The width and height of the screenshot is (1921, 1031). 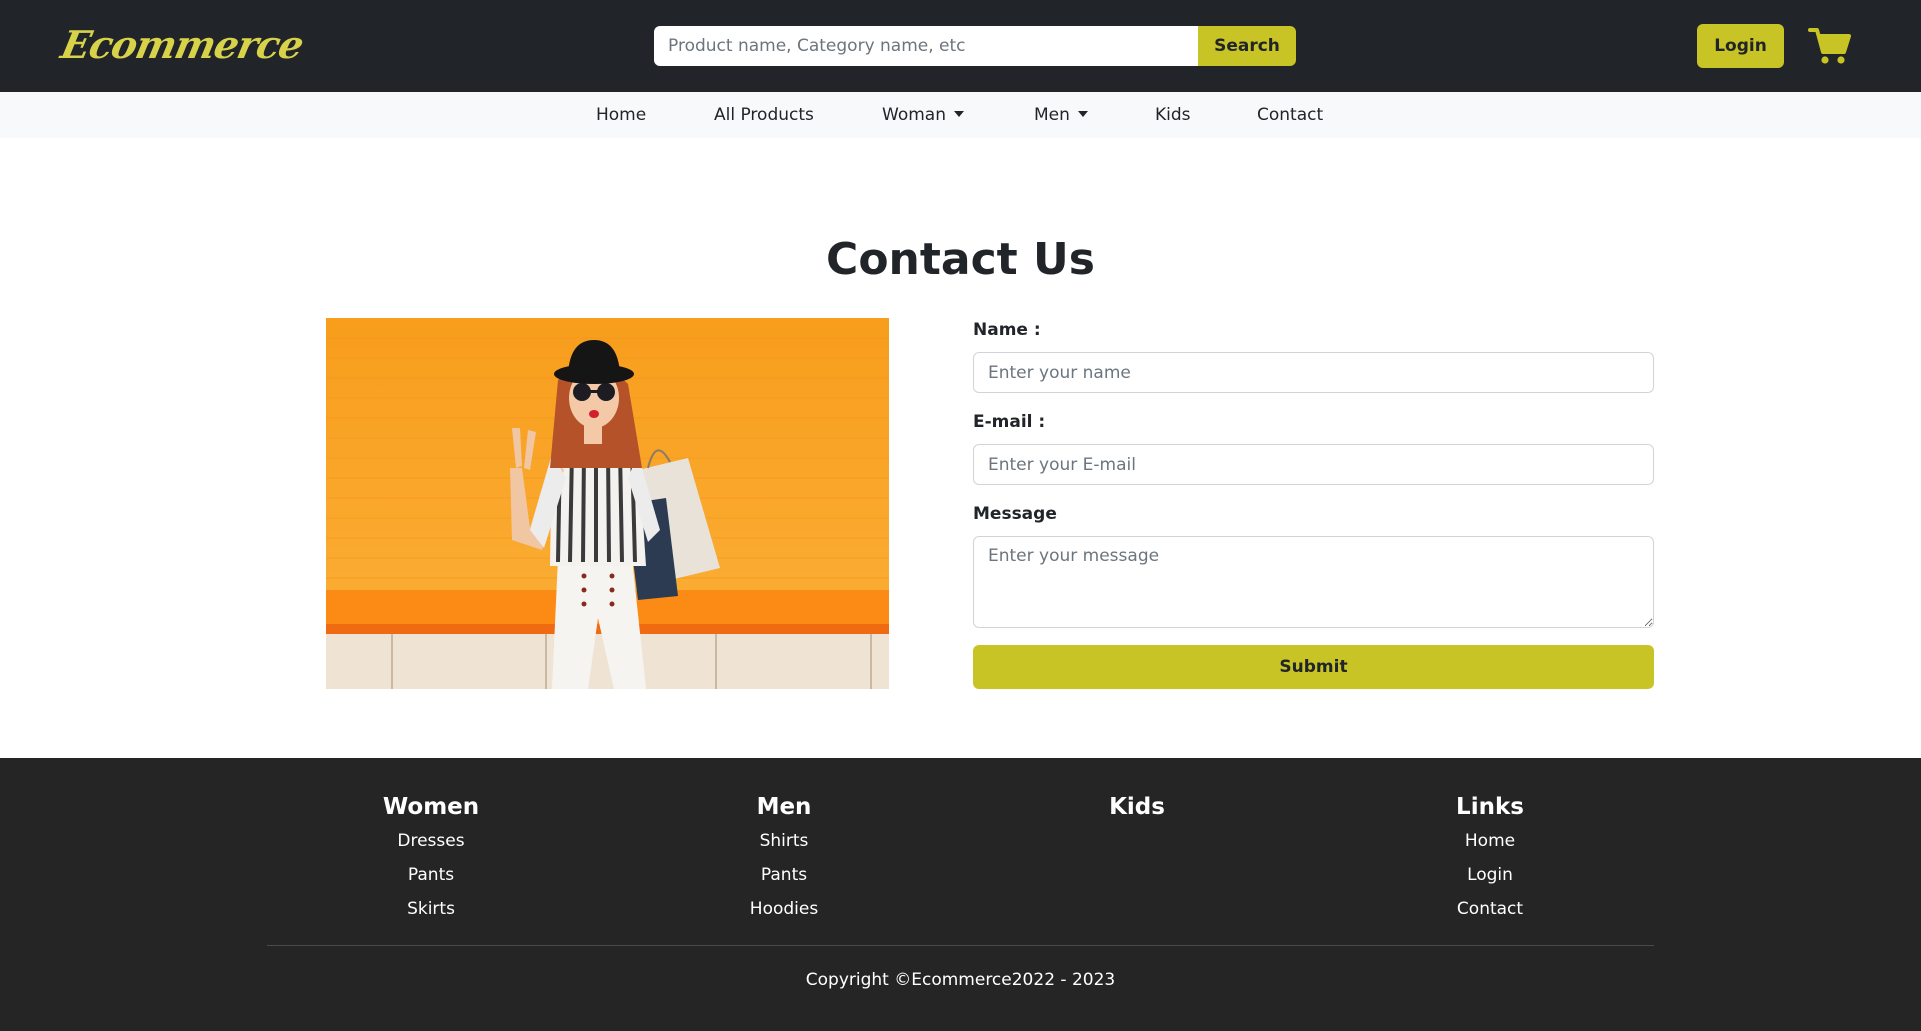 I want to click on brand-logo: Ecommerce, so click(x=182, y=44).